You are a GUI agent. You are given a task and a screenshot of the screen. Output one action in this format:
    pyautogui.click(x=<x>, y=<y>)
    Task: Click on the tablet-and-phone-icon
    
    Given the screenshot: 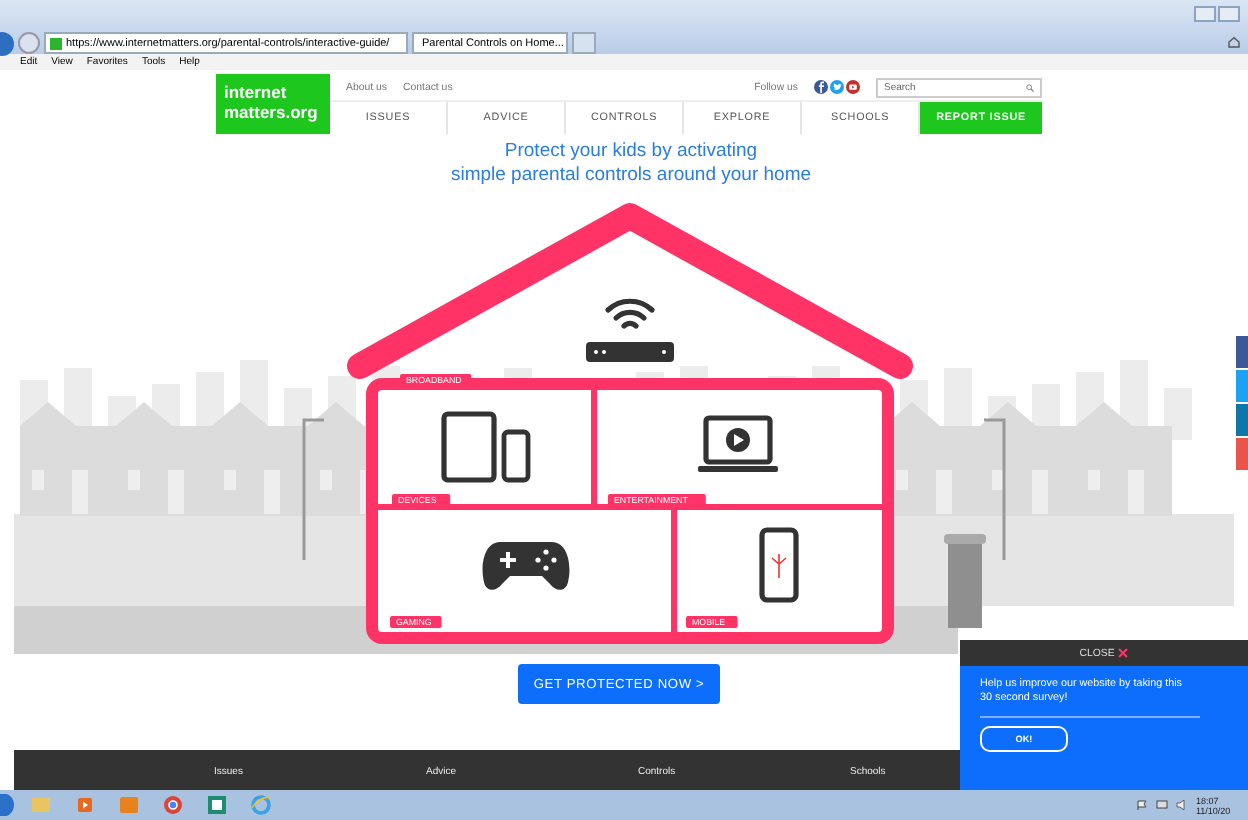 What is the action you would take?
    pyautogui.click(x=486, y=447)
    